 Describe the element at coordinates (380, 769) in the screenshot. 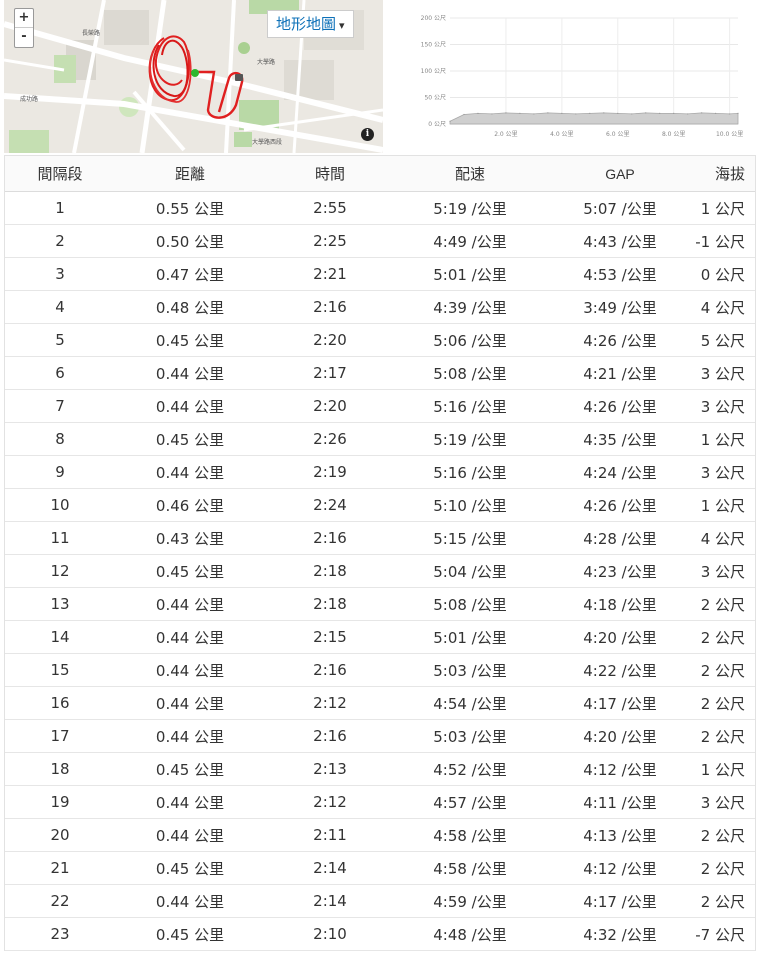

I see `table-row: 18 0.45 公里 2:13 4:52 /公里 4:12 /公里 1 公尺` at that location.